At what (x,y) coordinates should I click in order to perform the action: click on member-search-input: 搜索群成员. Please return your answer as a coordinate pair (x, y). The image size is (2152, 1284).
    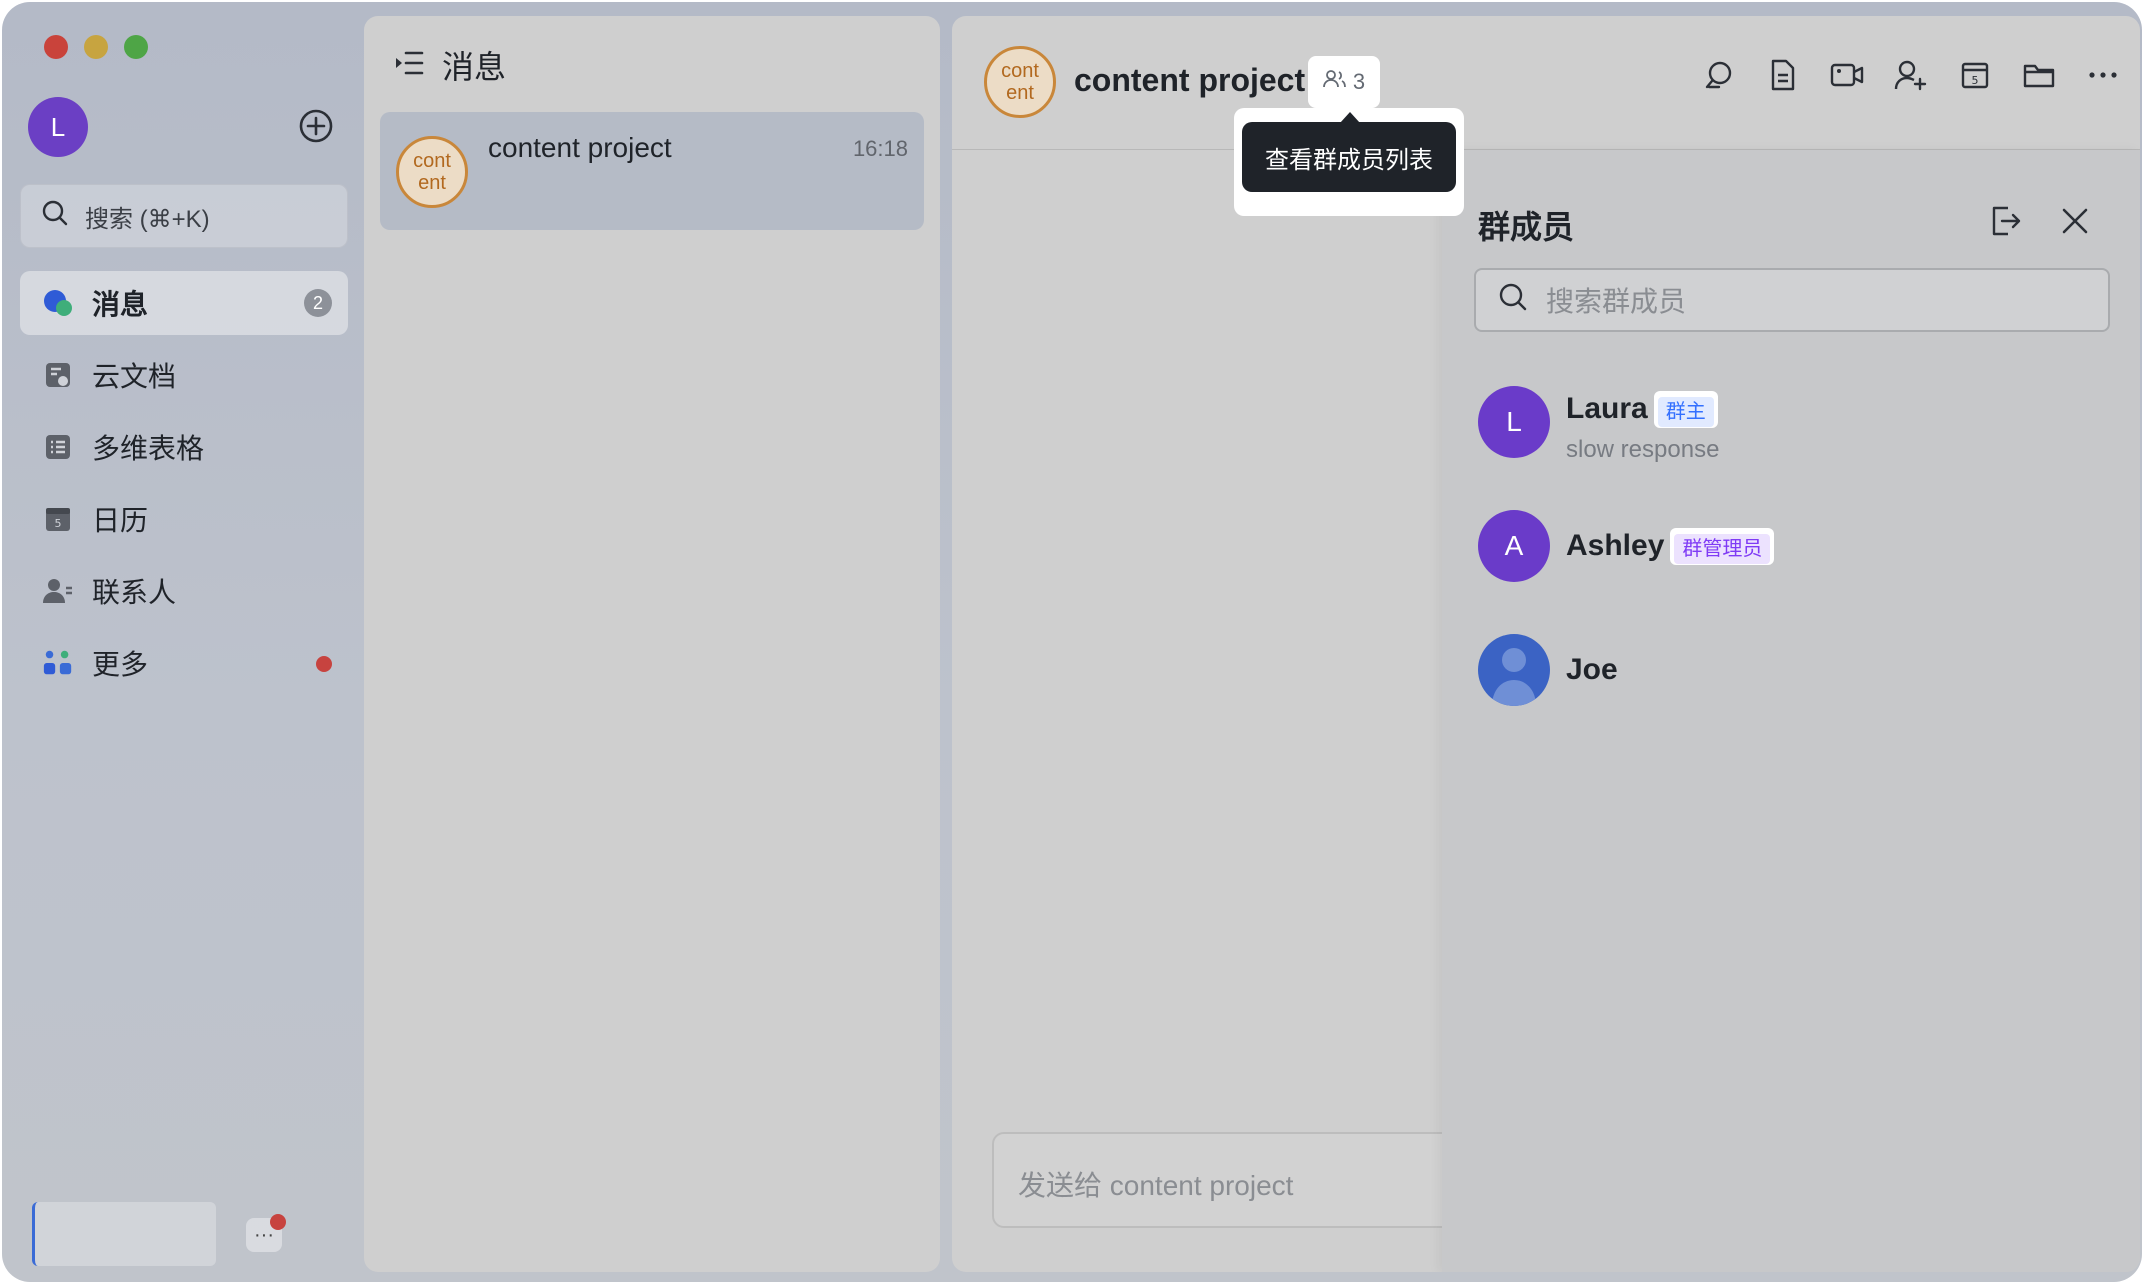
    Looking at the image, I should click on (1792, 300).